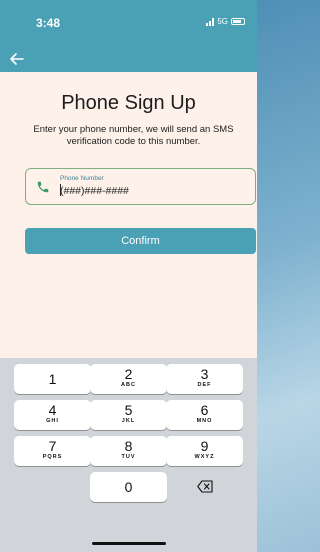 The width and height of the screenshot is (320, 552). What do you see at coordinates (204, 374) in the screenshot?
I see `key-digit: 3` at bounding box center [204, 374].